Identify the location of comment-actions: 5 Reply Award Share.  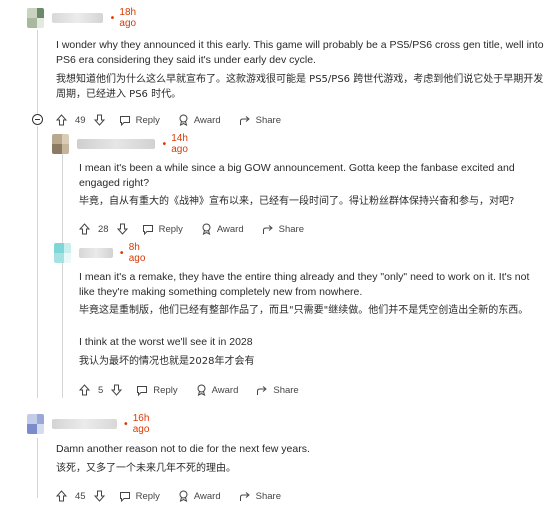
(198, 390).